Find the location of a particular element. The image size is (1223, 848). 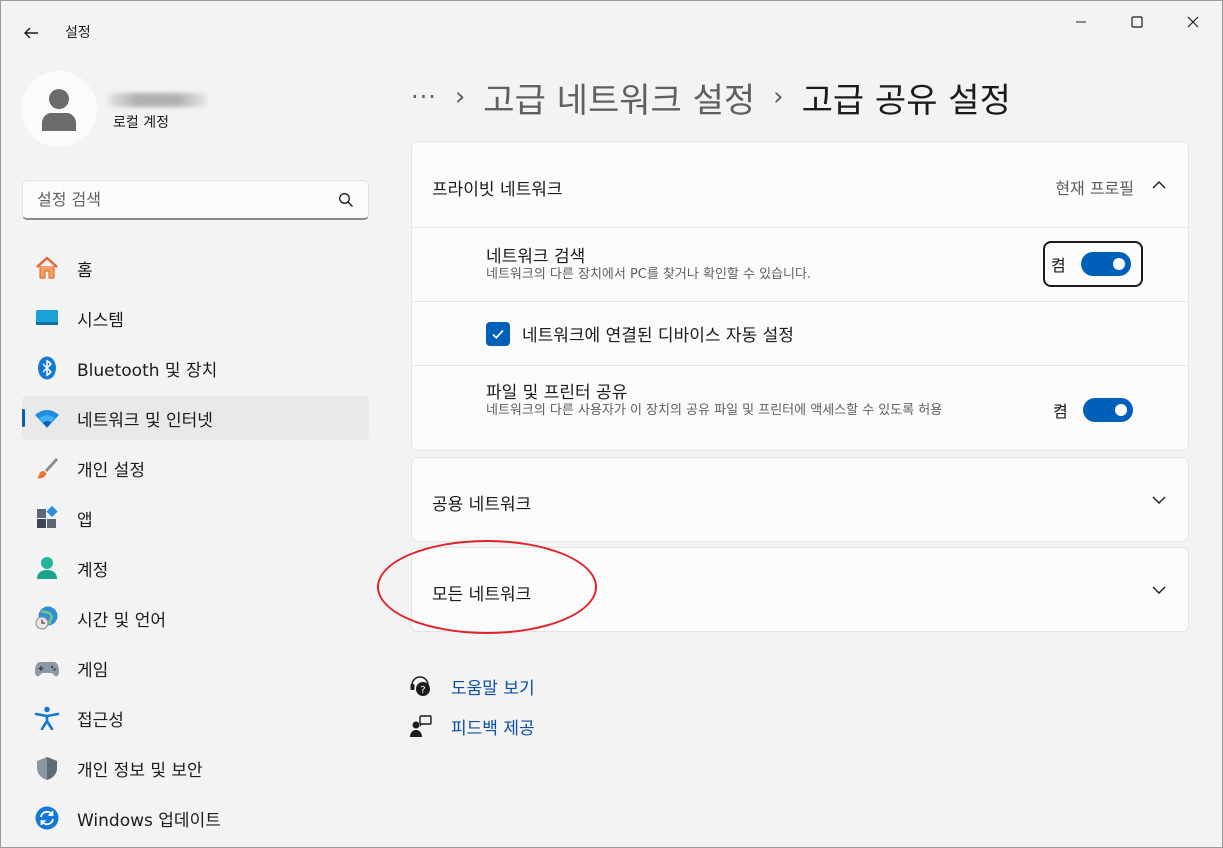

sidebar-item-gaming: 게임 is located at coordinates (195, 668).